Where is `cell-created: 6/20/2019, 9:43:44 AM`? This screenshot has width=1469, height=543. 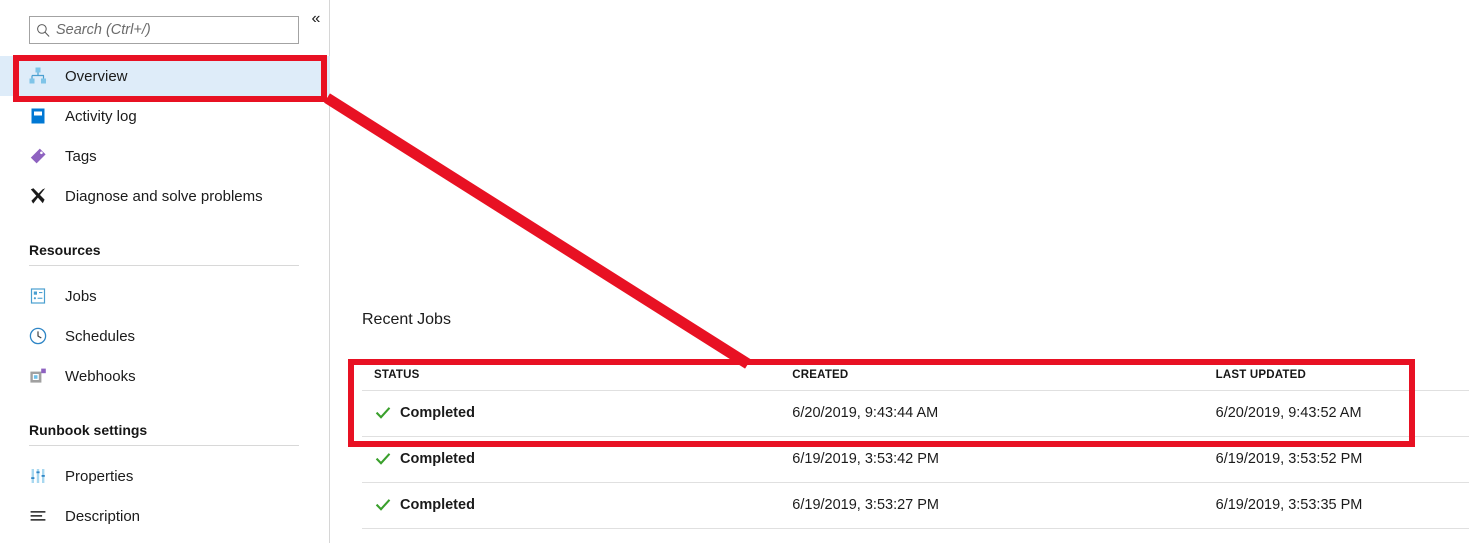
cell-created: 6/20/2019, 9:43:44 AM is located at coordinates (992, 413).